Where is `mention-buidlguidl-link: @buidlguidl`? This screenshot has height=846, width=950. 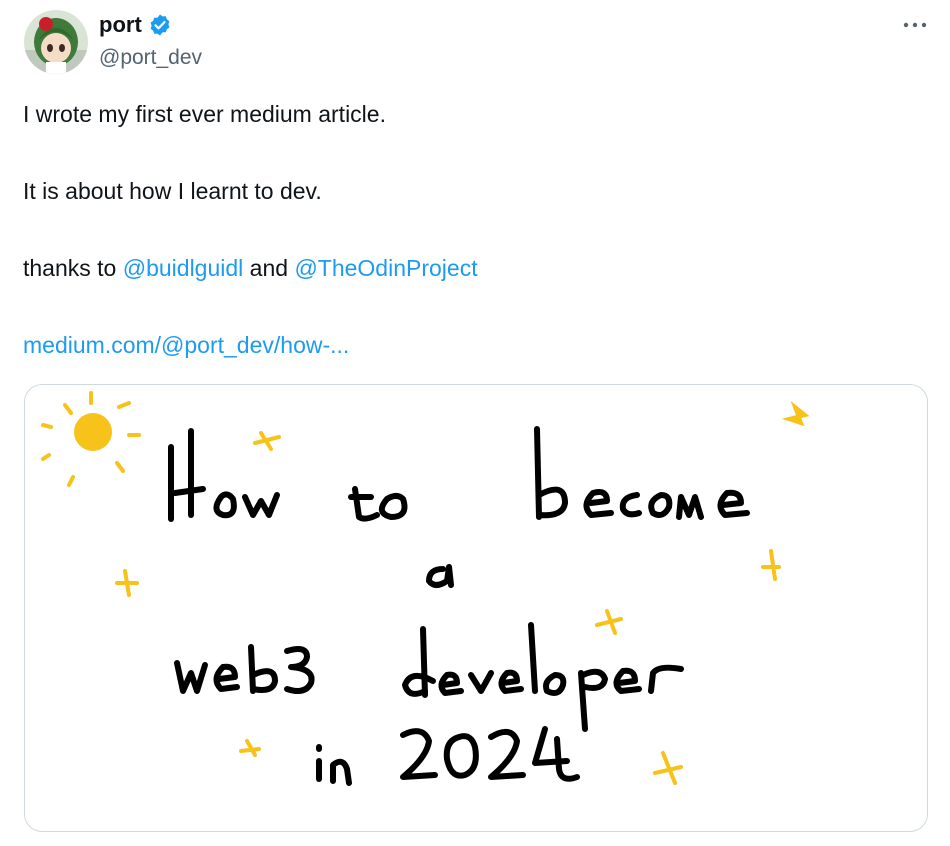 mention-buidlguidl-link: @buidlguidl is located at coordinates (183, 268).